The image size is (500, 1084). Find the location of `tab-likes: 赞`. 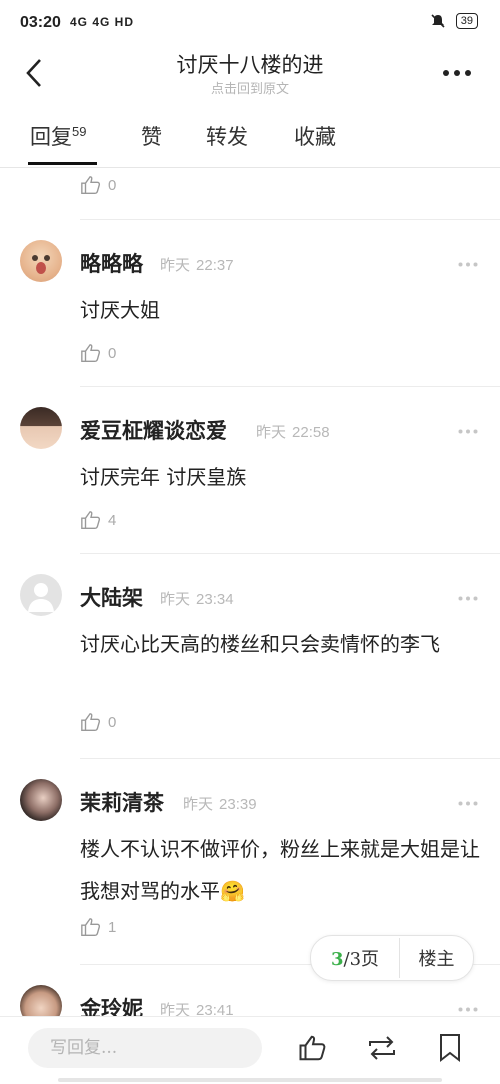

tab-likes: 赞 is located at coordinates (151, 136).